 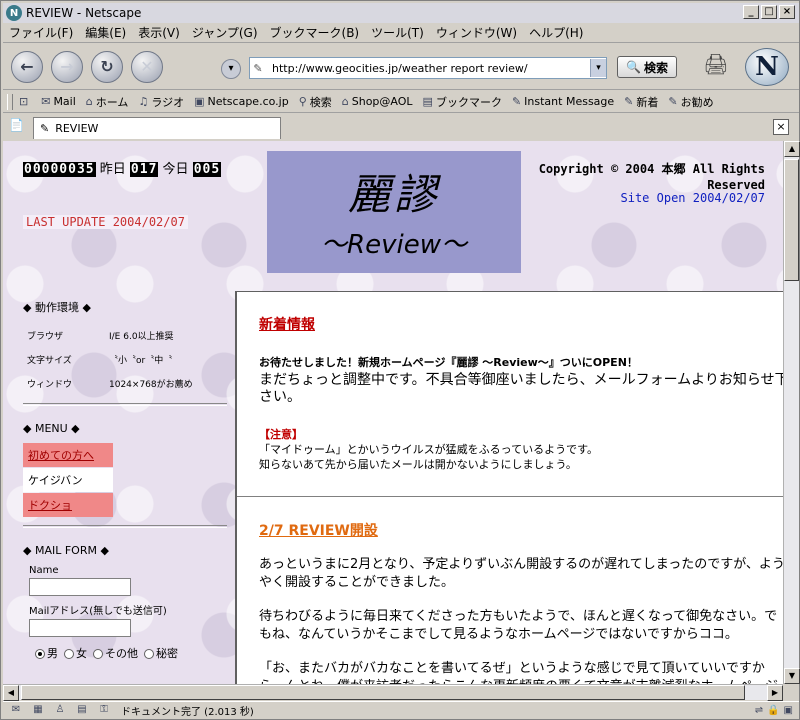 I want to click on radio-male: 男, so click(x=46, y=653).